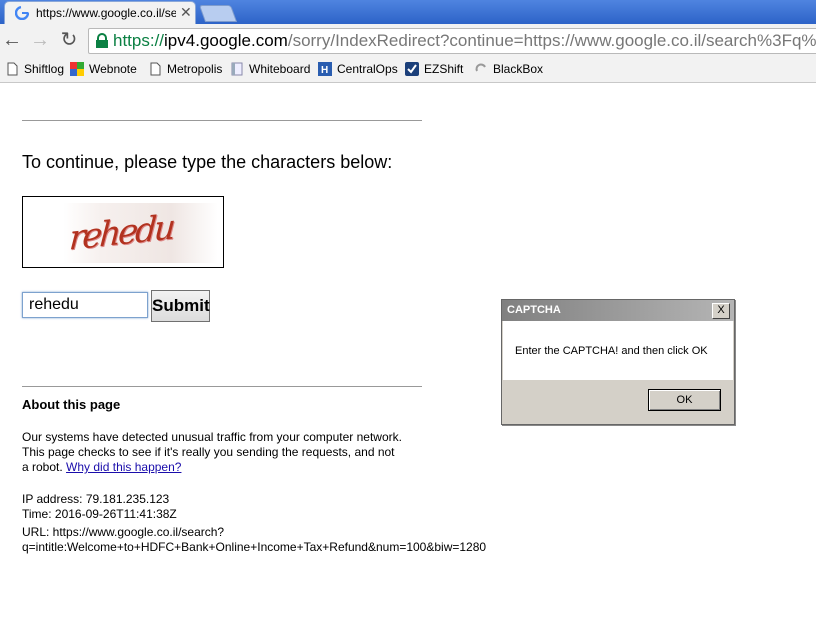 This screenshot has width=816, height=644. I want to click on bookmark-whiteboard: Whiteboard, so click(270, 69).